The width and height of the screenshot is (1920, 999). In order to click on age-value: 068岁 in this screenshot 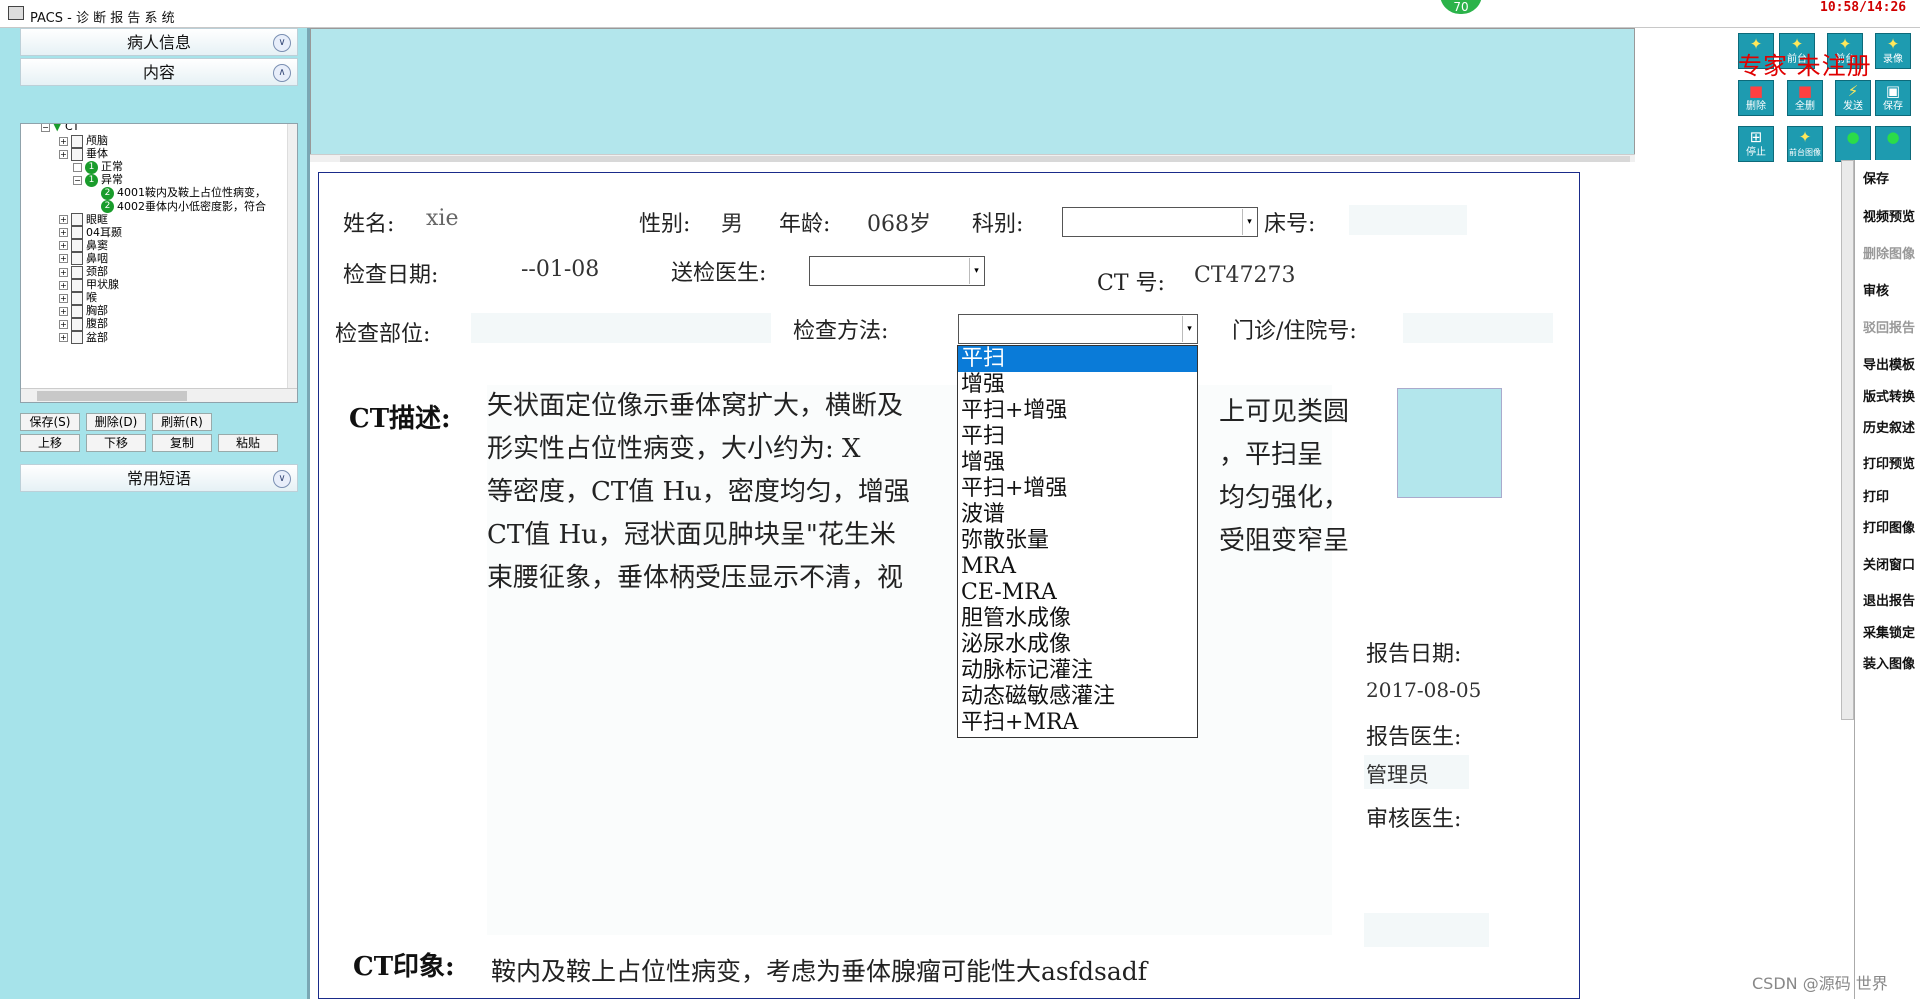, I will do `click(899, 222)`.